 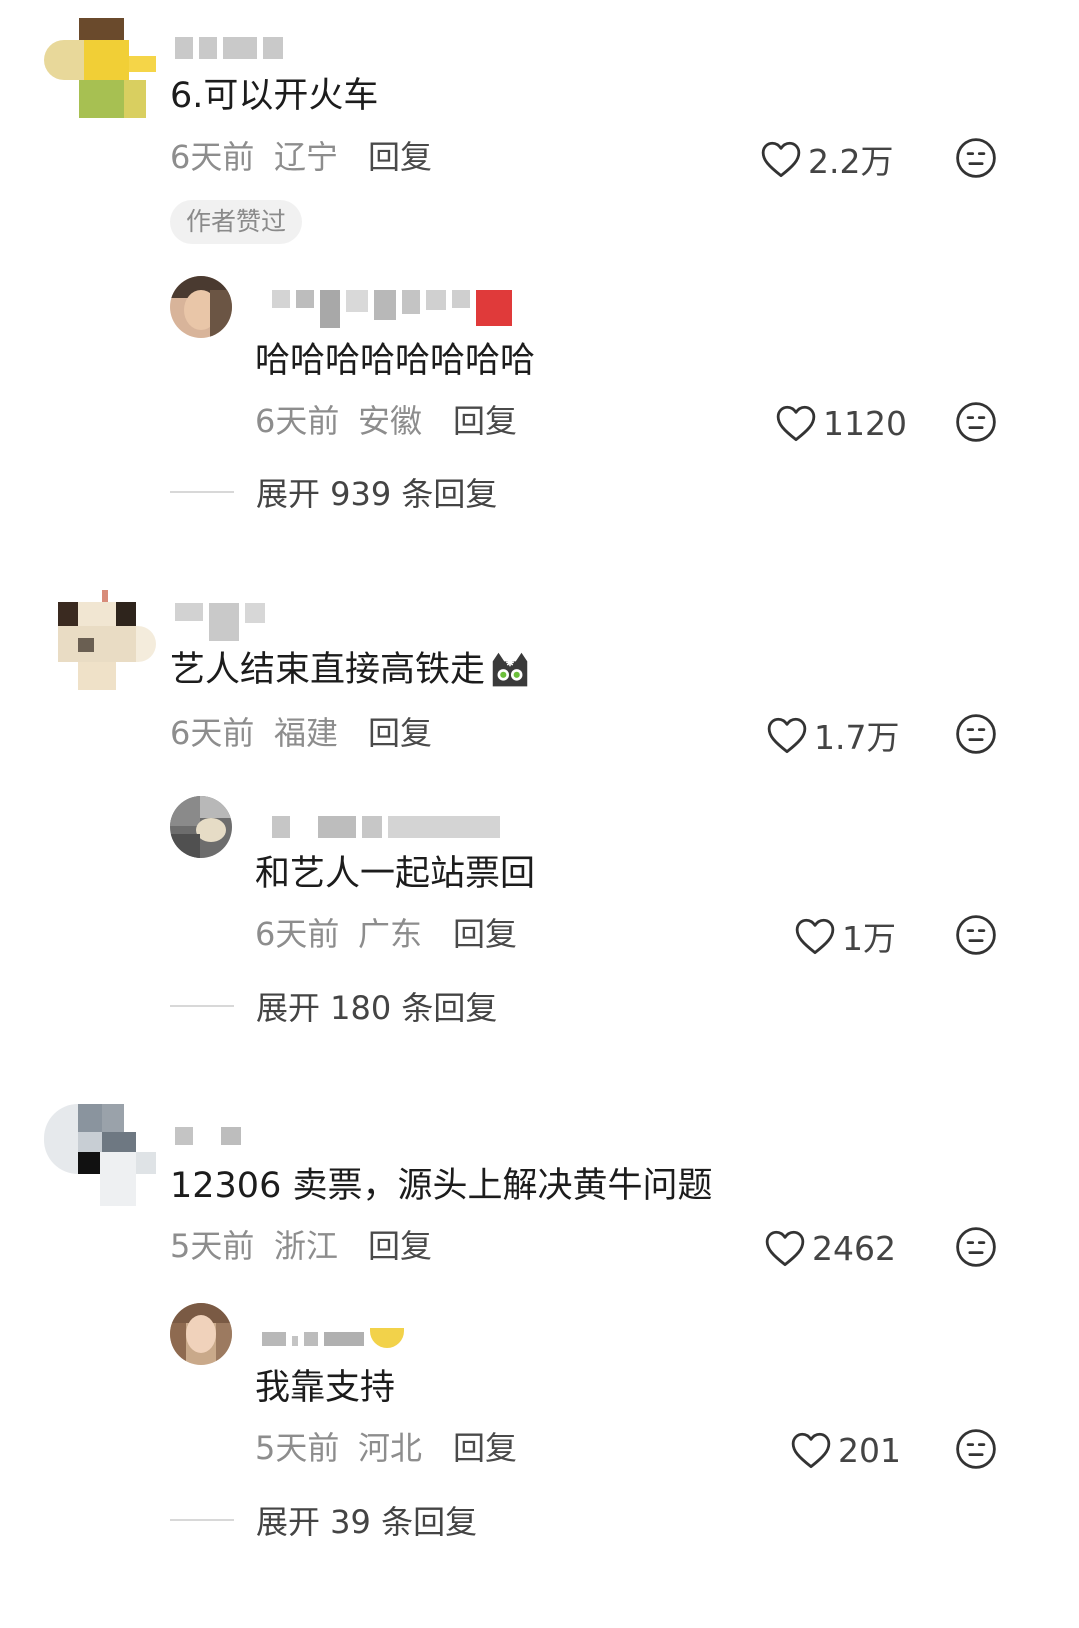 I want to click on like-count: 201, so click(x=869, y=1450).